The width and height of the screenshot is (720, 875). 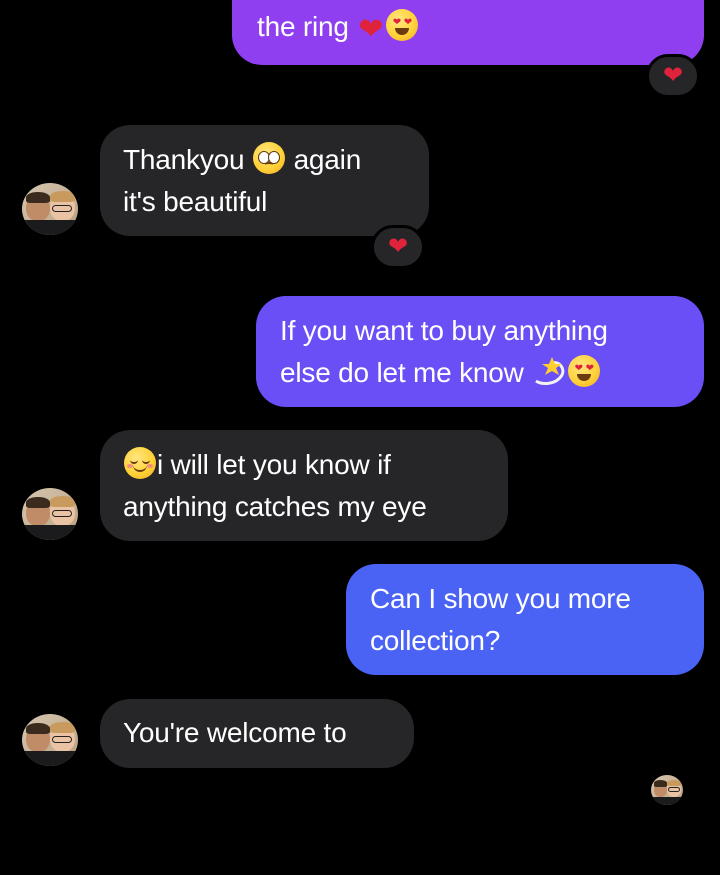 What do you see at coordinates (549, 371) in the screenshot?
I see `dizzy-star-icon` at bounding box center [549, 371].